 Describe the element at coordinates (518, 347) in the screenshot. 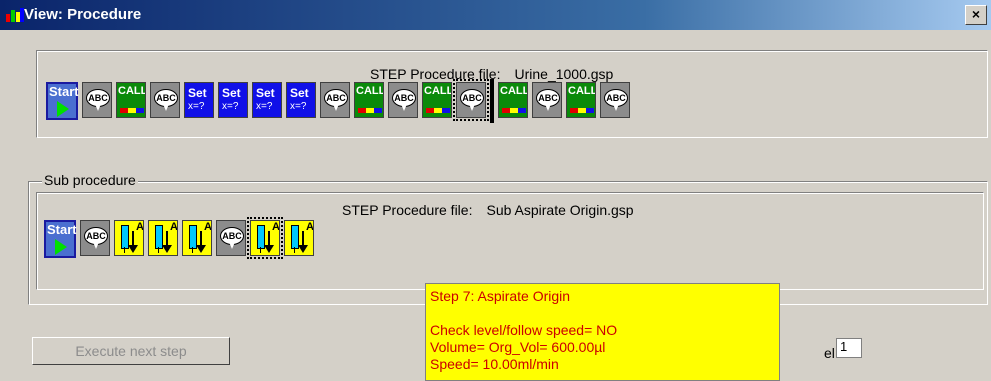

I see `tooltip-line: Volume= Org_Vol= 600.00µl` at that location.